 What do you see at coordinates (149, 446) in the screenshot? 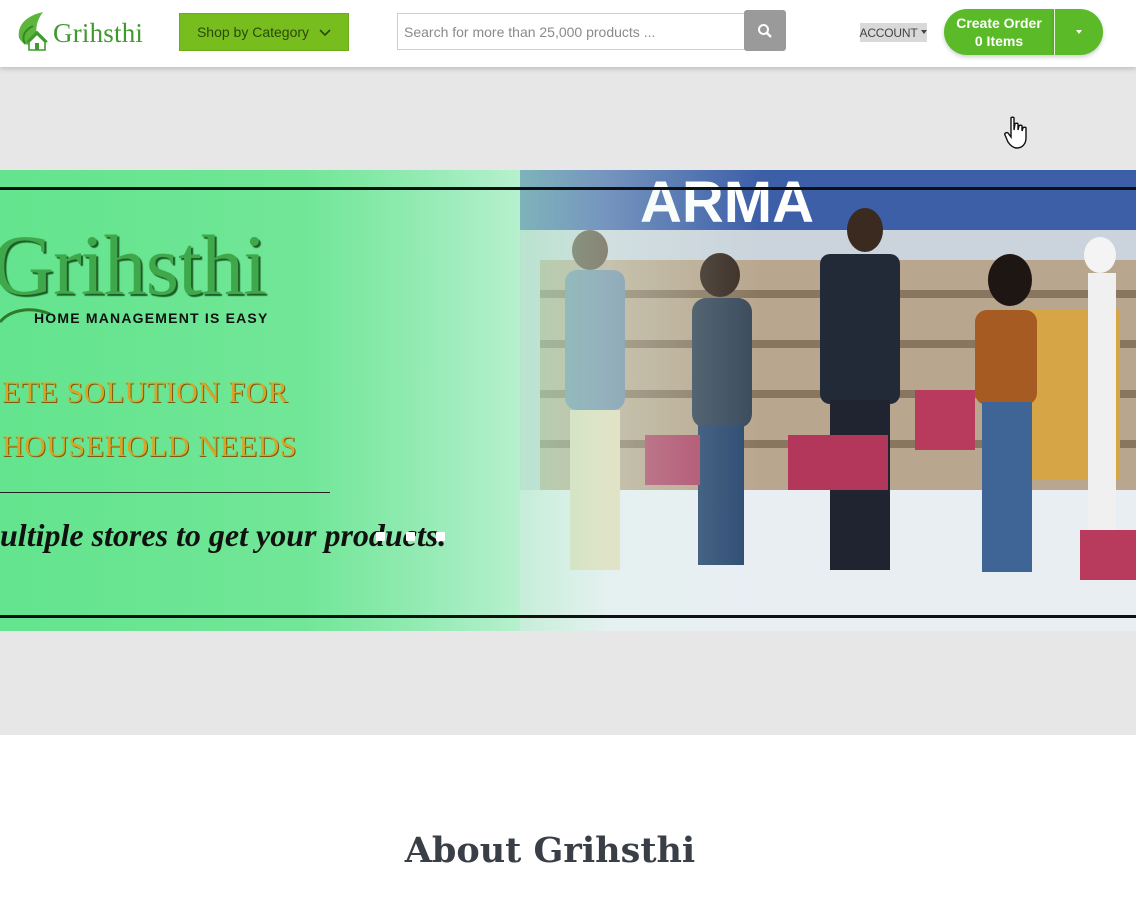
I see `banner-headline-2: HOUSEHOLD NEEDS` at bounding box center [149, 446].